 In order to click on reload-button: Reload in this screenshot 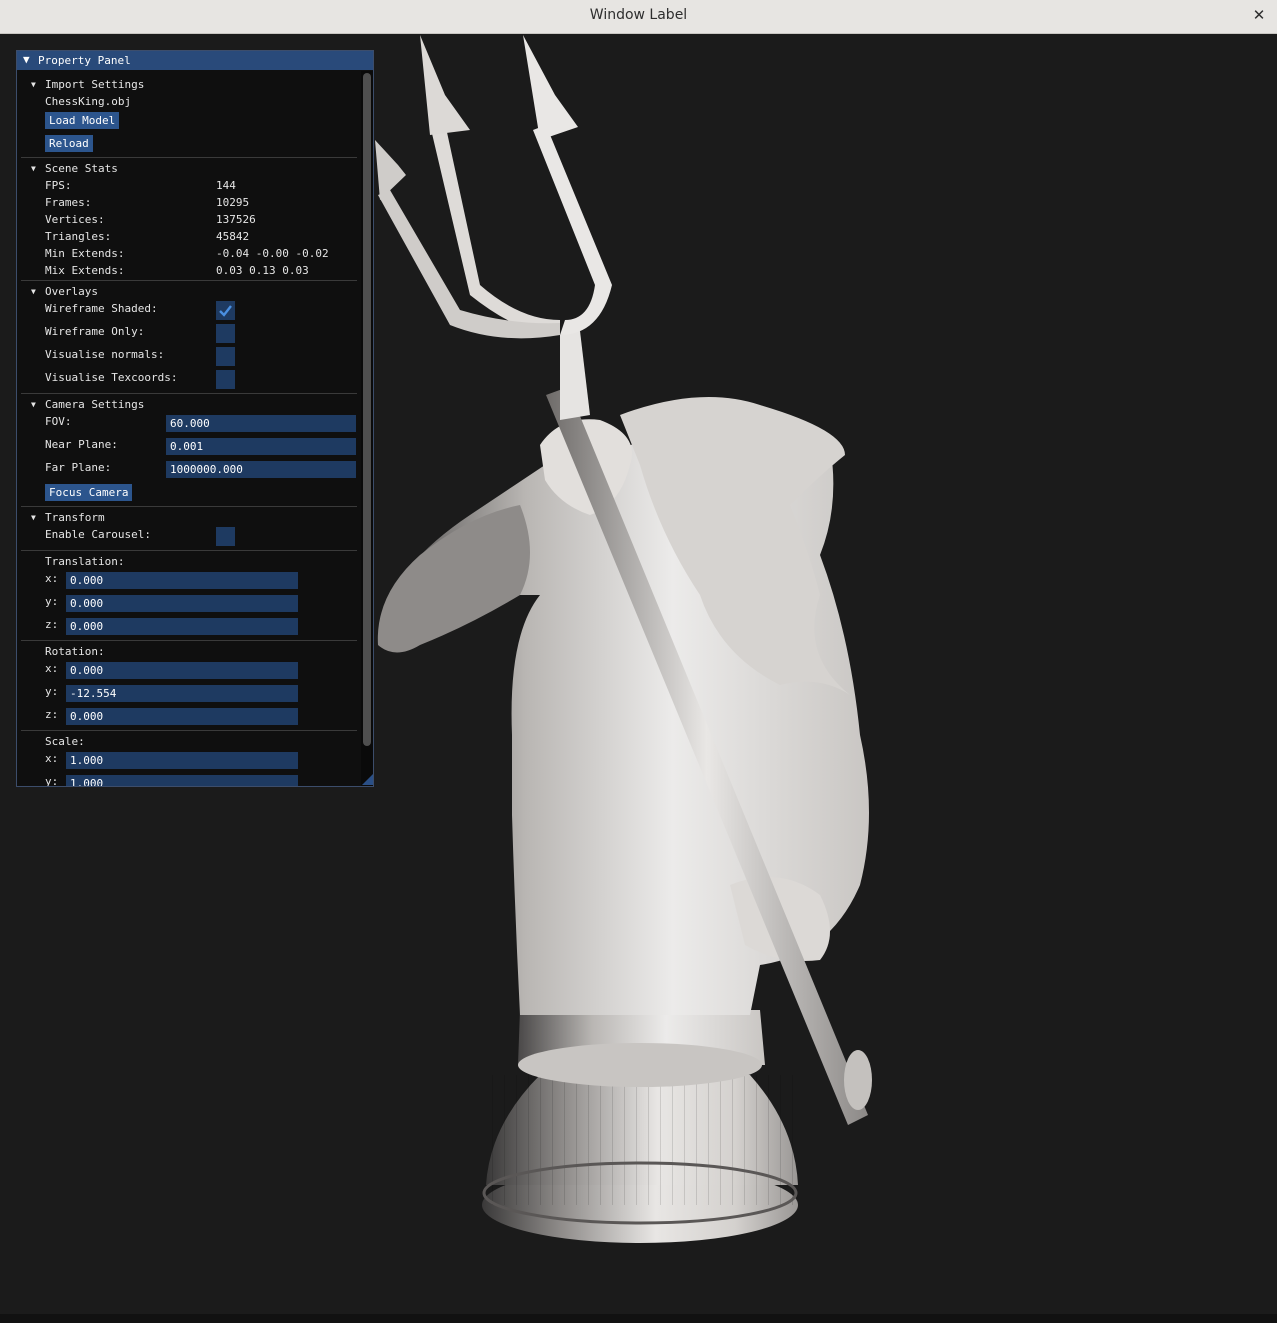, I will do `click(69, 143)`.